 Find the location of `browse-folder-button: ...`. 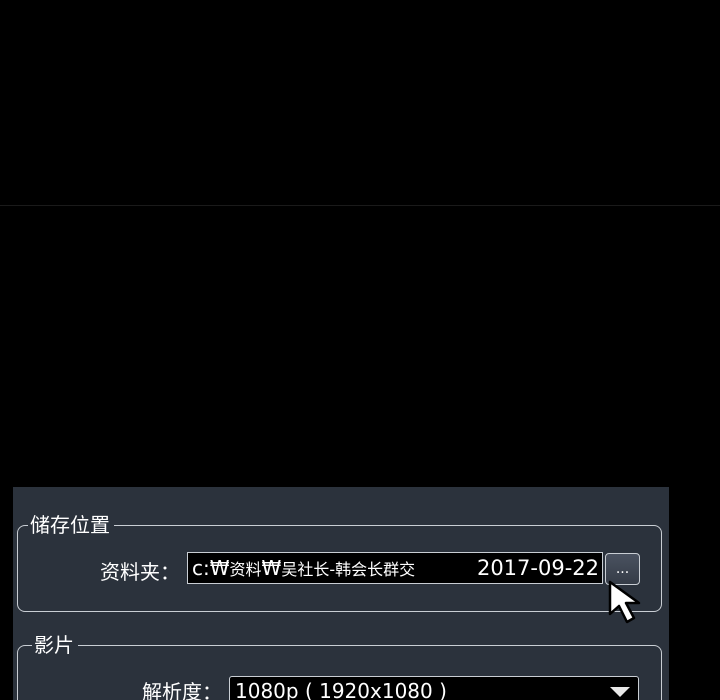

browse-folder-button: ... is located at coordinates (622, 569).